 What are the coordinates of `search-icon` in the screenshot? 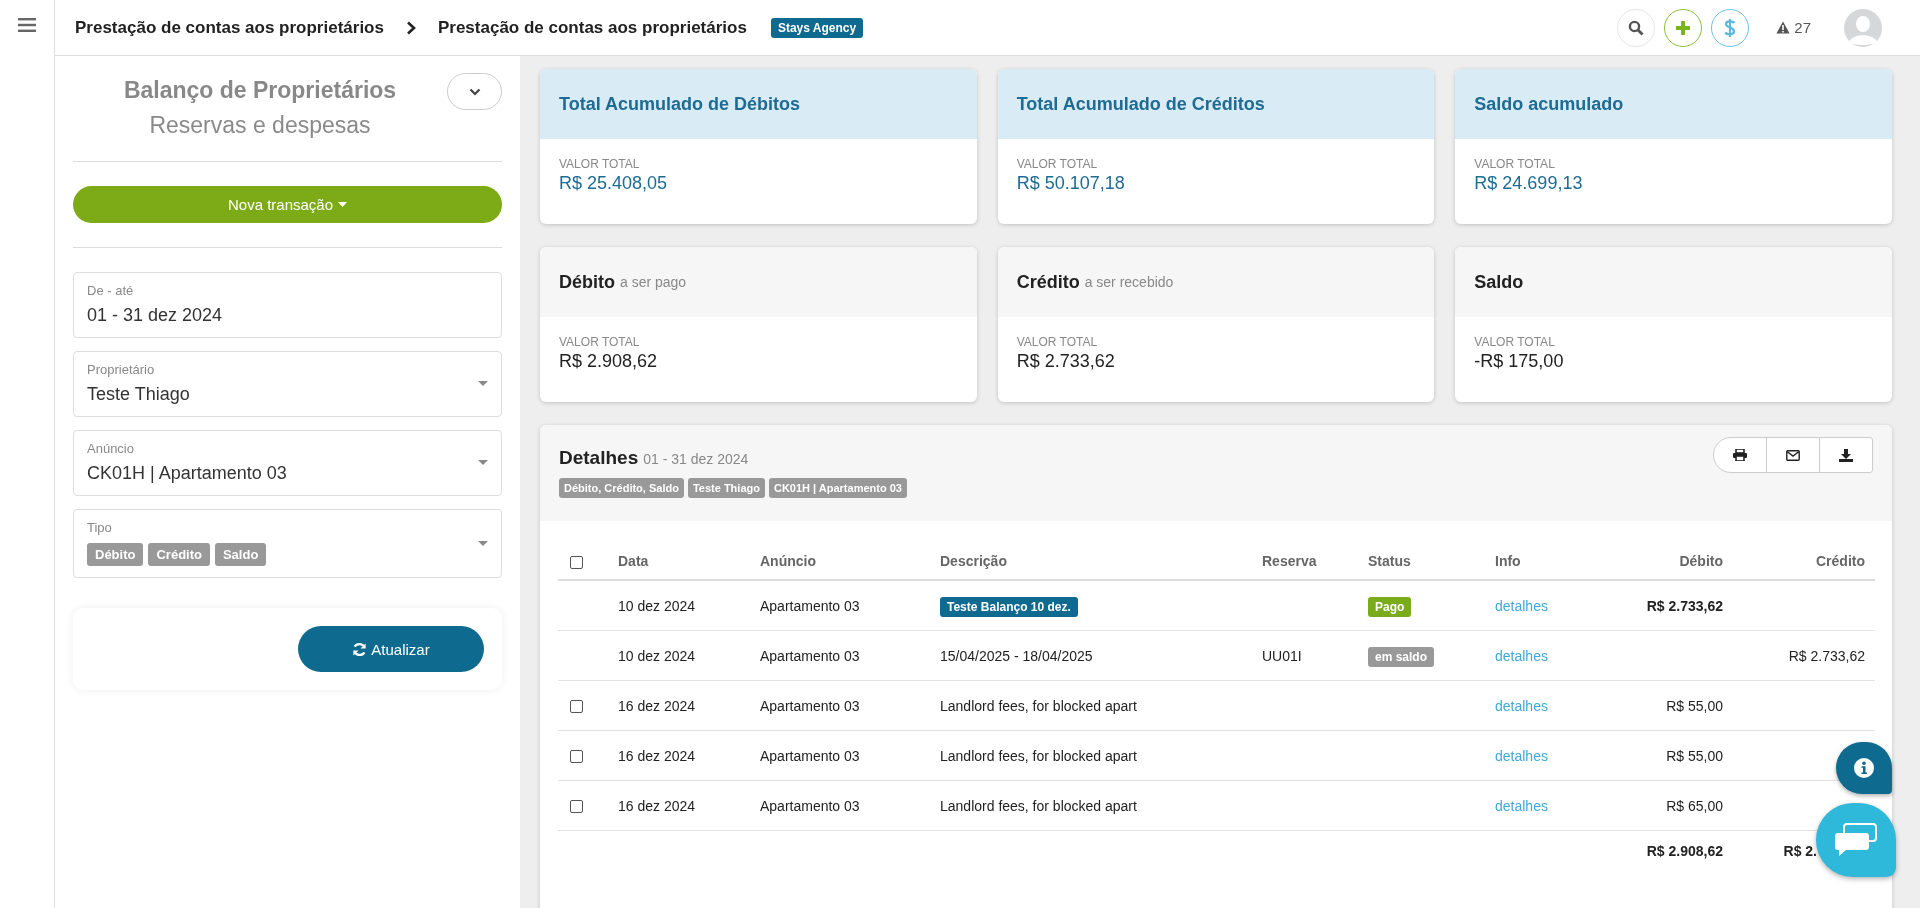 It's located at (1636, 27).